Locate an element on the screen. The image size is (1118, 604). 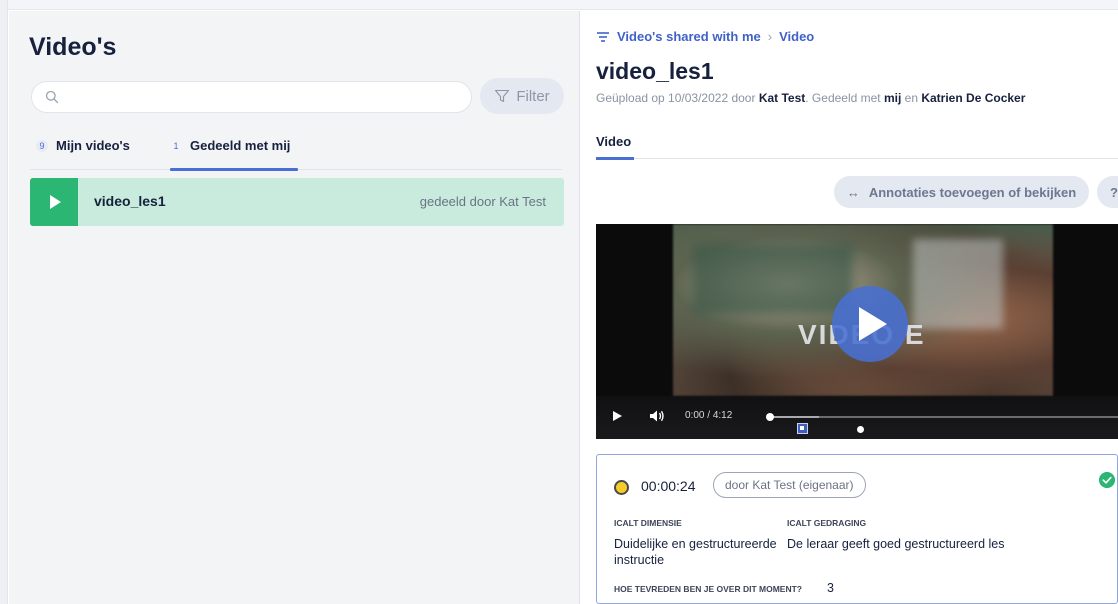
tab-count-badge: 9 is located at coordinates (42, 146).